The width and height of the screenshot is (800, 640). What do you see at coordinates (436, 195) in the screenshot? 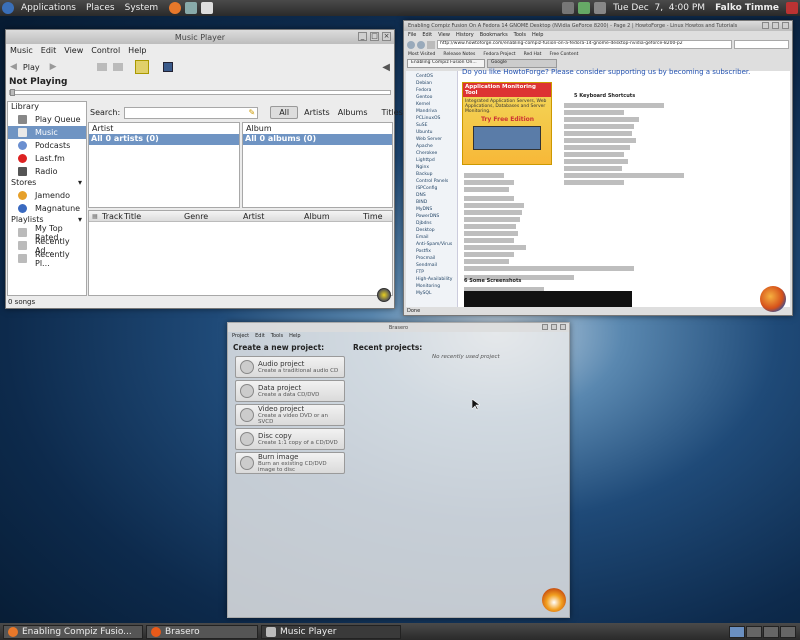
I see `site-nav-link: DNS` at bounding box center [436, 195].